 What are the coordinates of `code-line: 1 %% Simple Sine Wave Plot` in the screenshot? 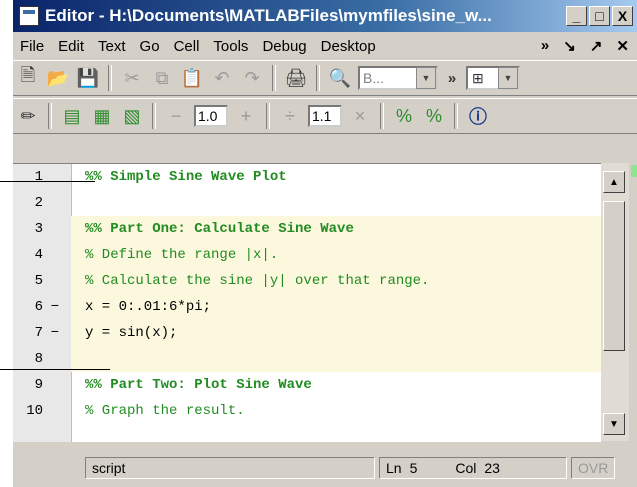 It's located at (307, 177).